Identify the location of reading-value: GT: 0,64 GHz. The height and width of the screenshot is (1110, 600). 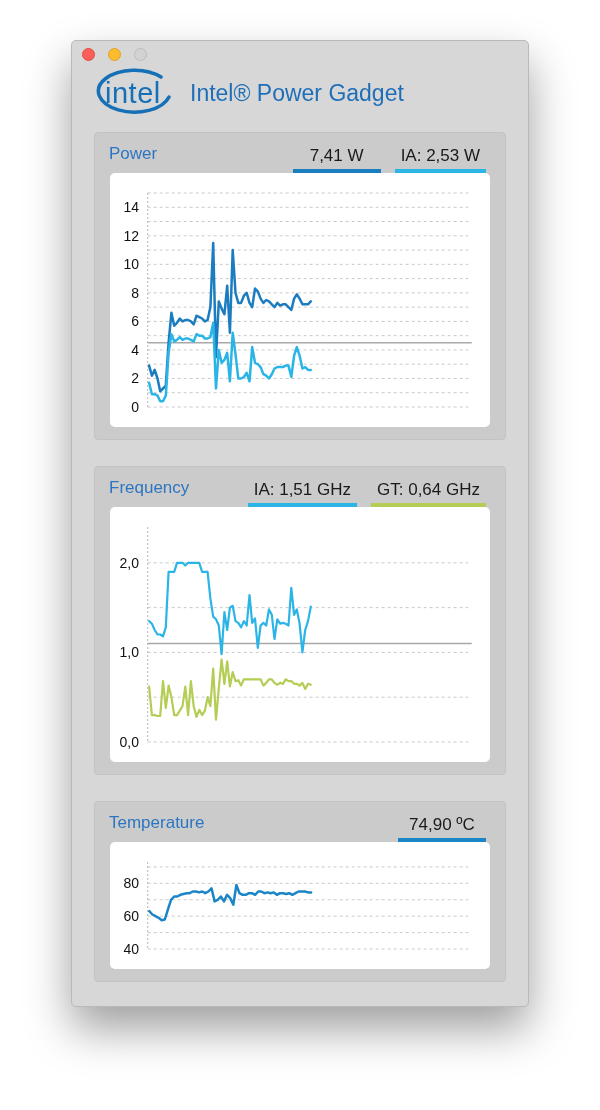
(428, 490).